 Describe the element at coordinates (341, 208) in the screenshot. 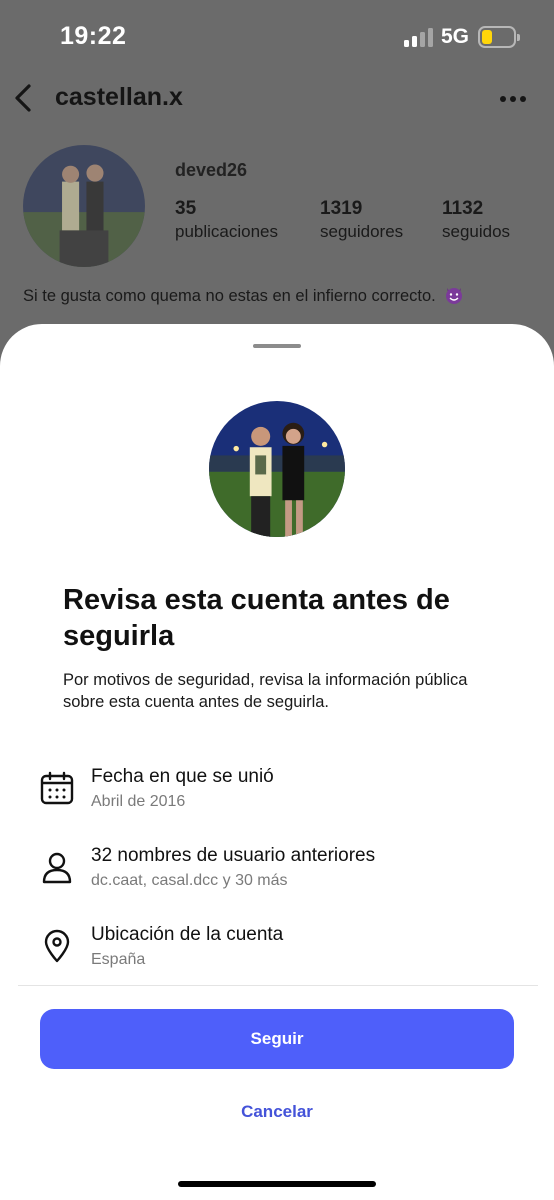

I see `stat-number: 1319` at that location.